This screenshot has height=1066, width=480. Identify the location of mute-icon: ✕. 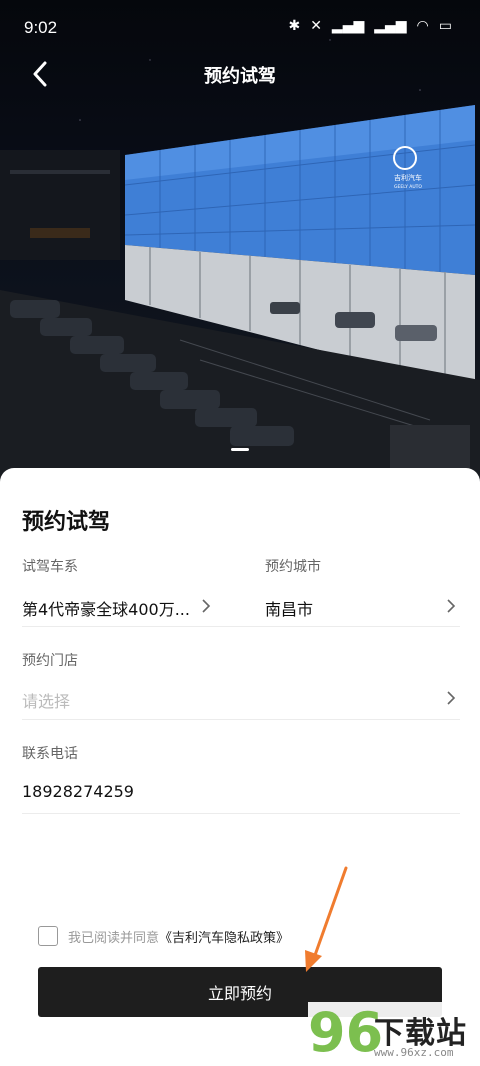
(316, 26).